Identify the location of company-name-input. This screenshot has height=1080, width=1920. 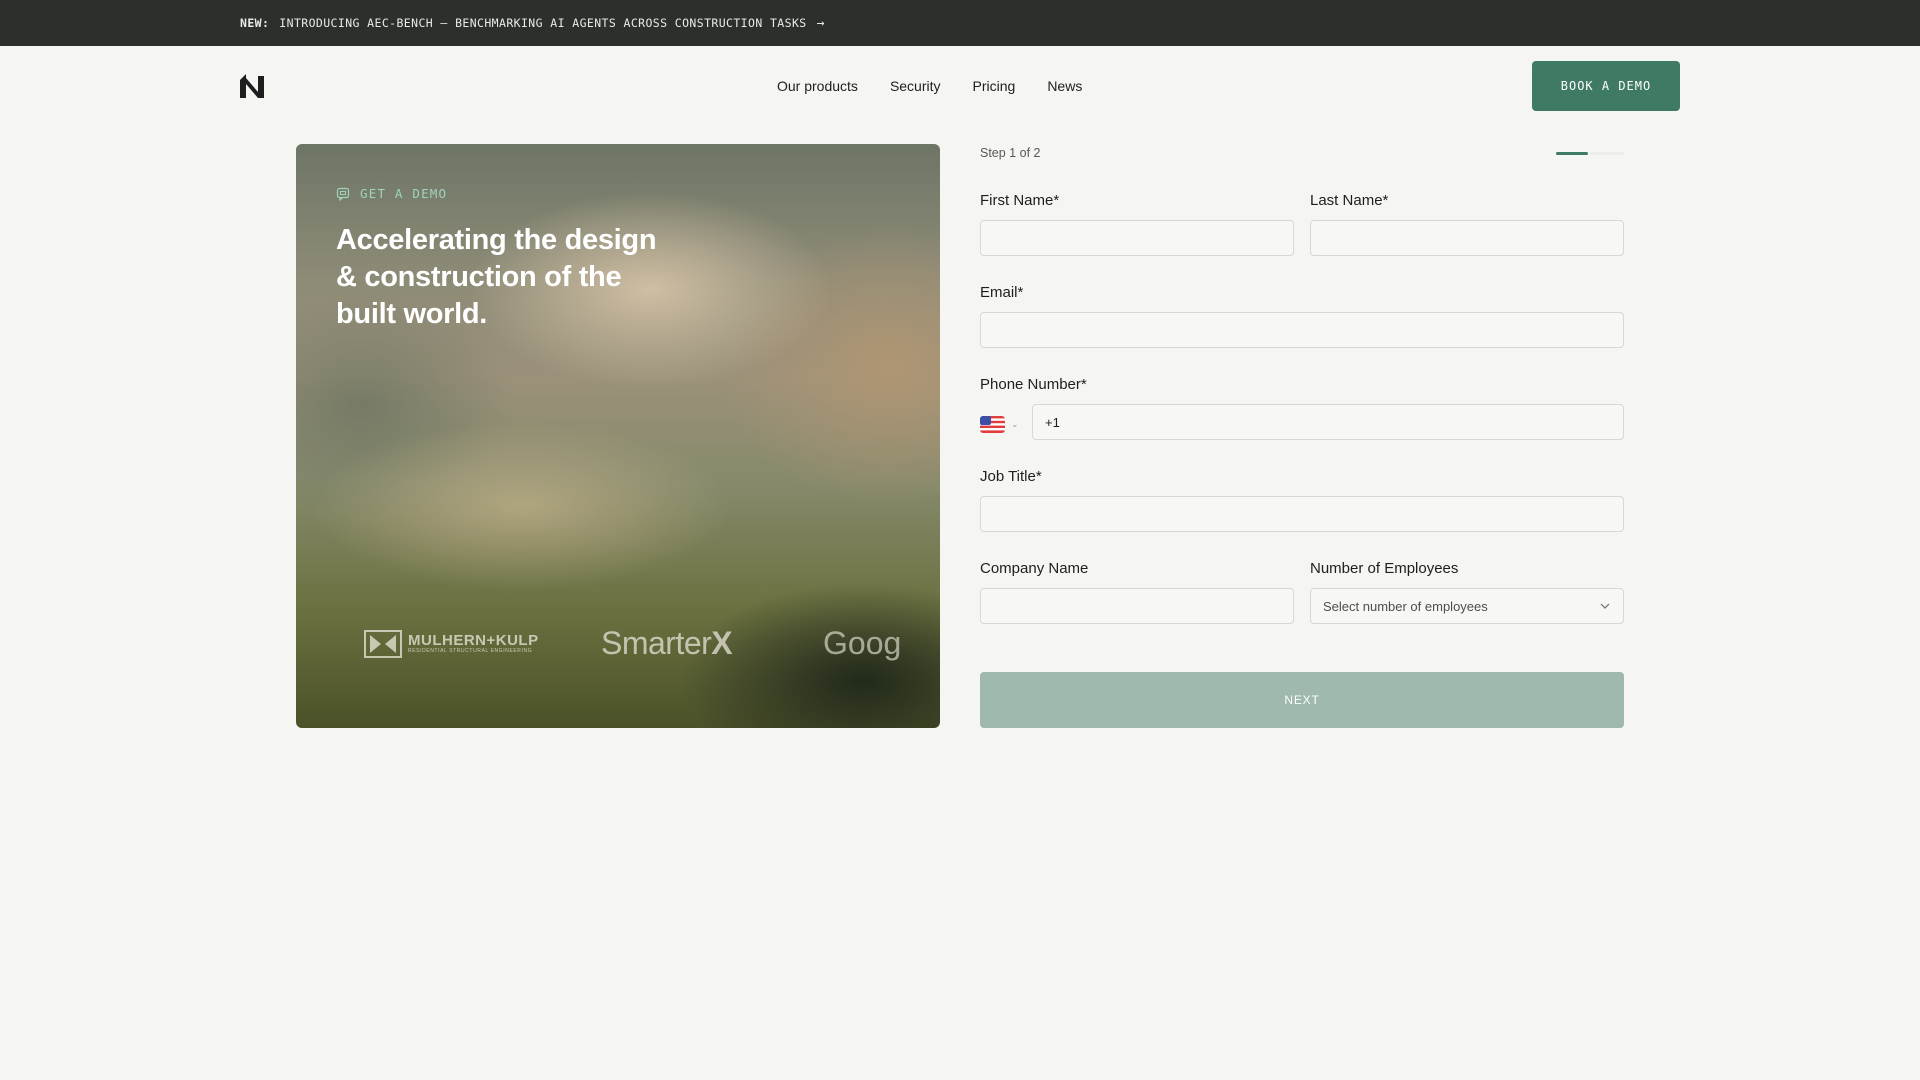
(1137, 606).